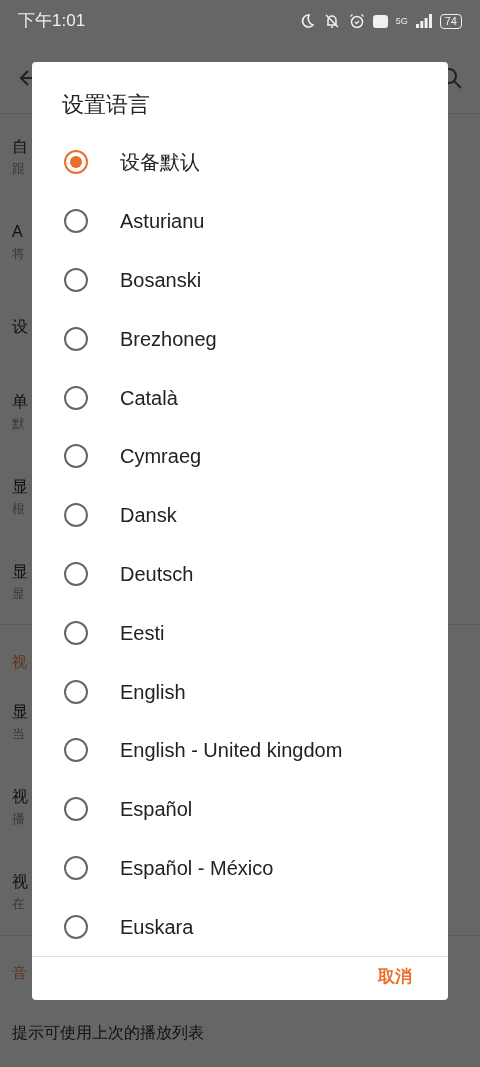 This screenshot has width=480, height=1067. Describe the element at coordinates (240, 927) in the screenshot. I see `language-option: Euskara` at that location.